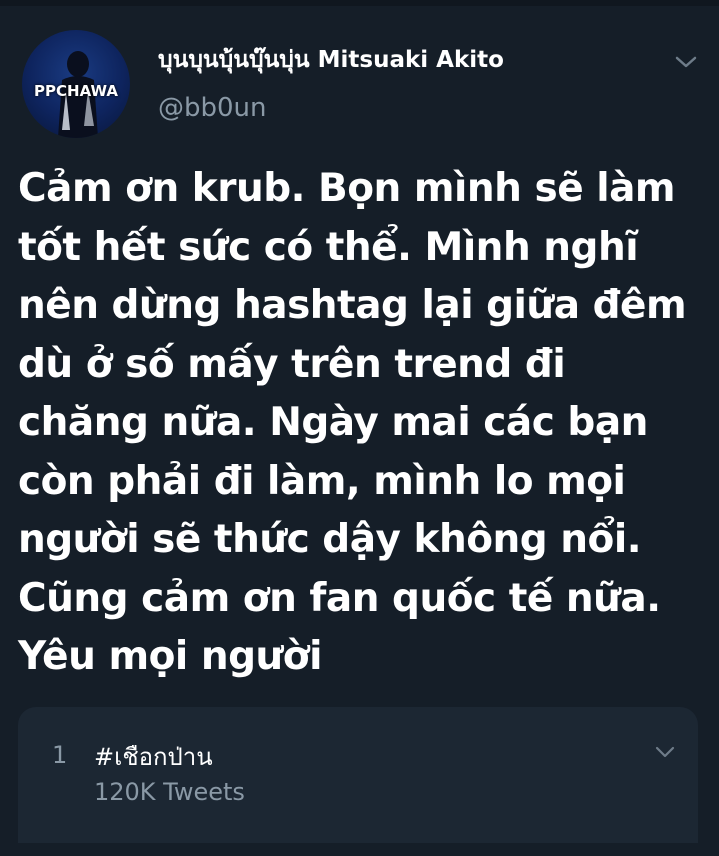 This screenshot has height=856, width=719. I want to click on author-handle: @bb0un, so click(212, 108).